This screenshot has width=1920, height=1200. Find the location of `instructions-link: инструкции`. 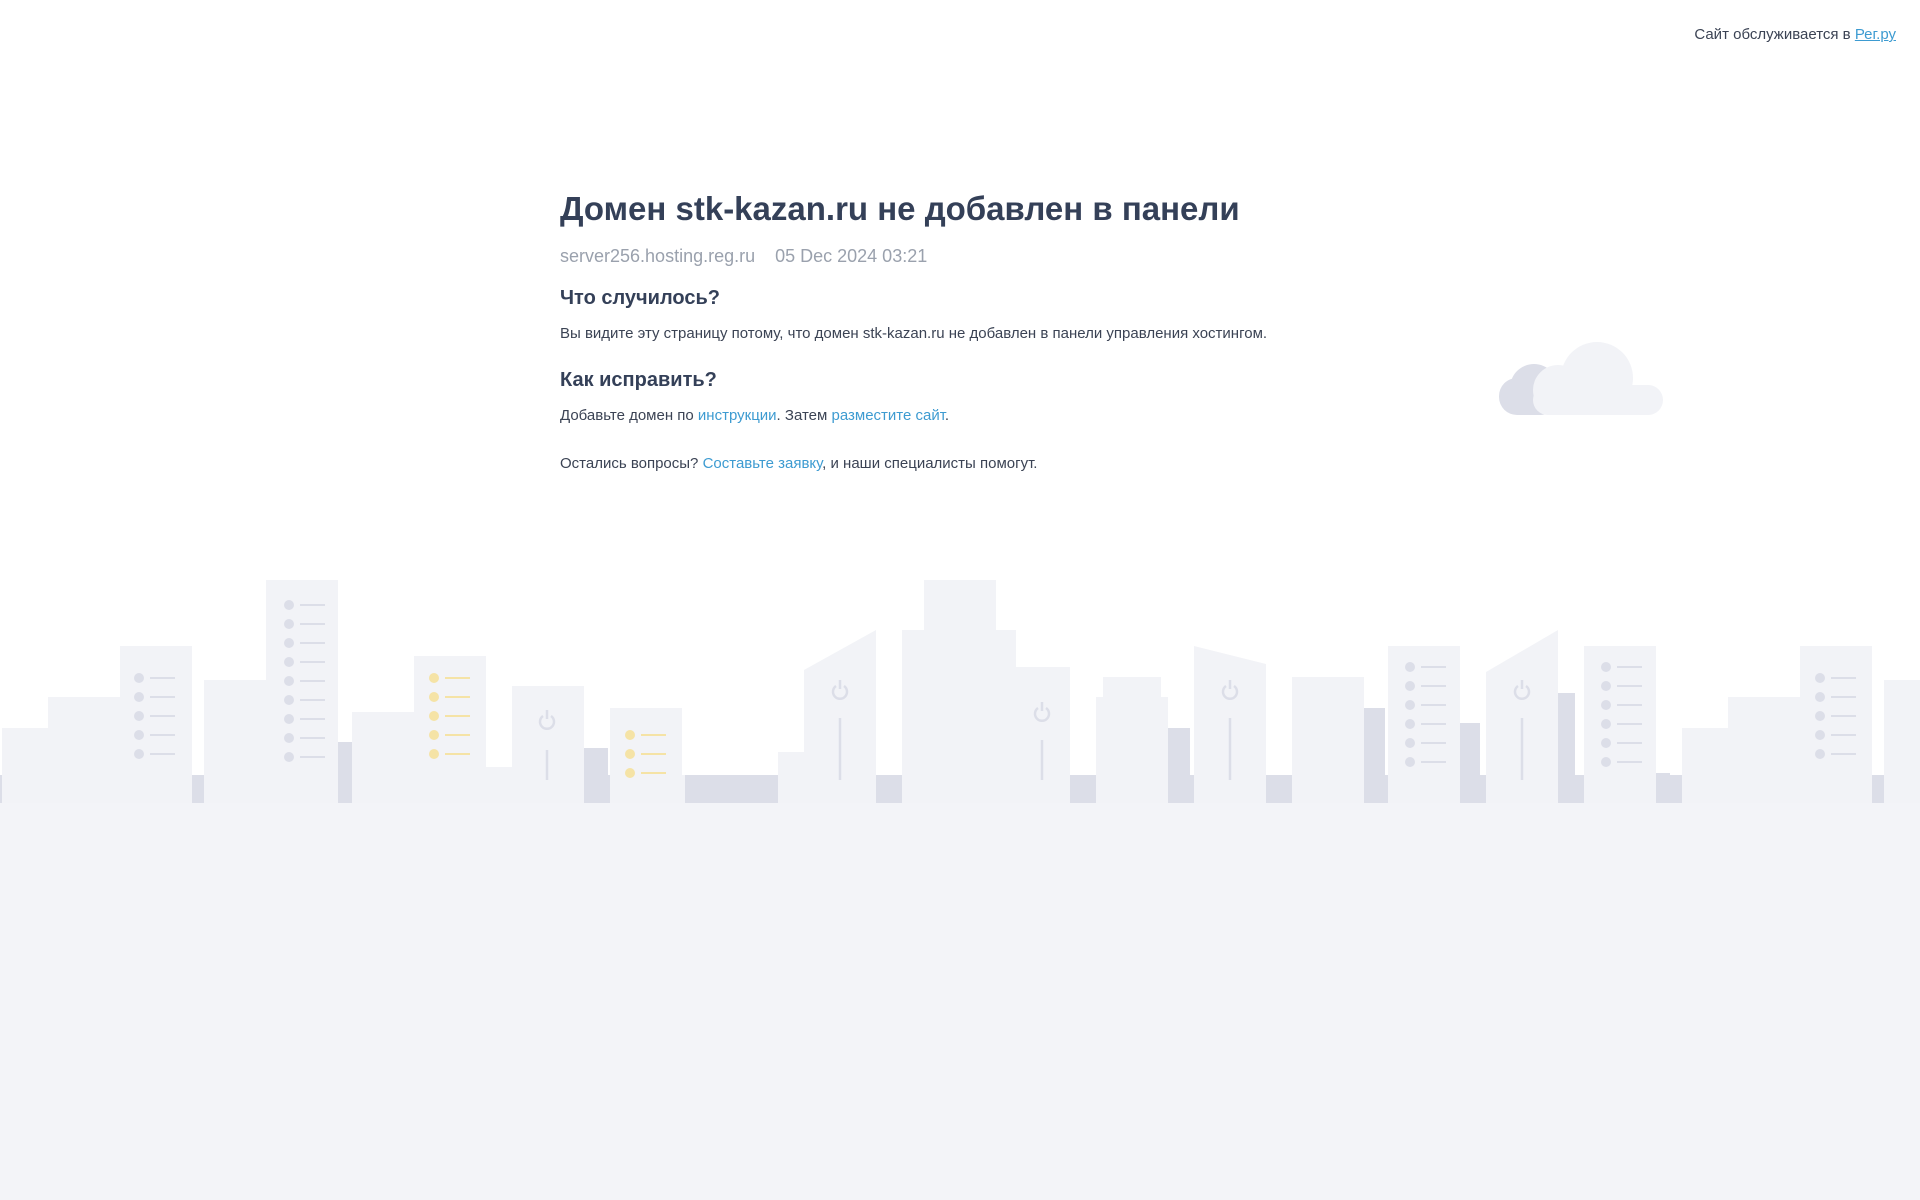

instructions-link: инструкции is located at coordinates (737, 415).